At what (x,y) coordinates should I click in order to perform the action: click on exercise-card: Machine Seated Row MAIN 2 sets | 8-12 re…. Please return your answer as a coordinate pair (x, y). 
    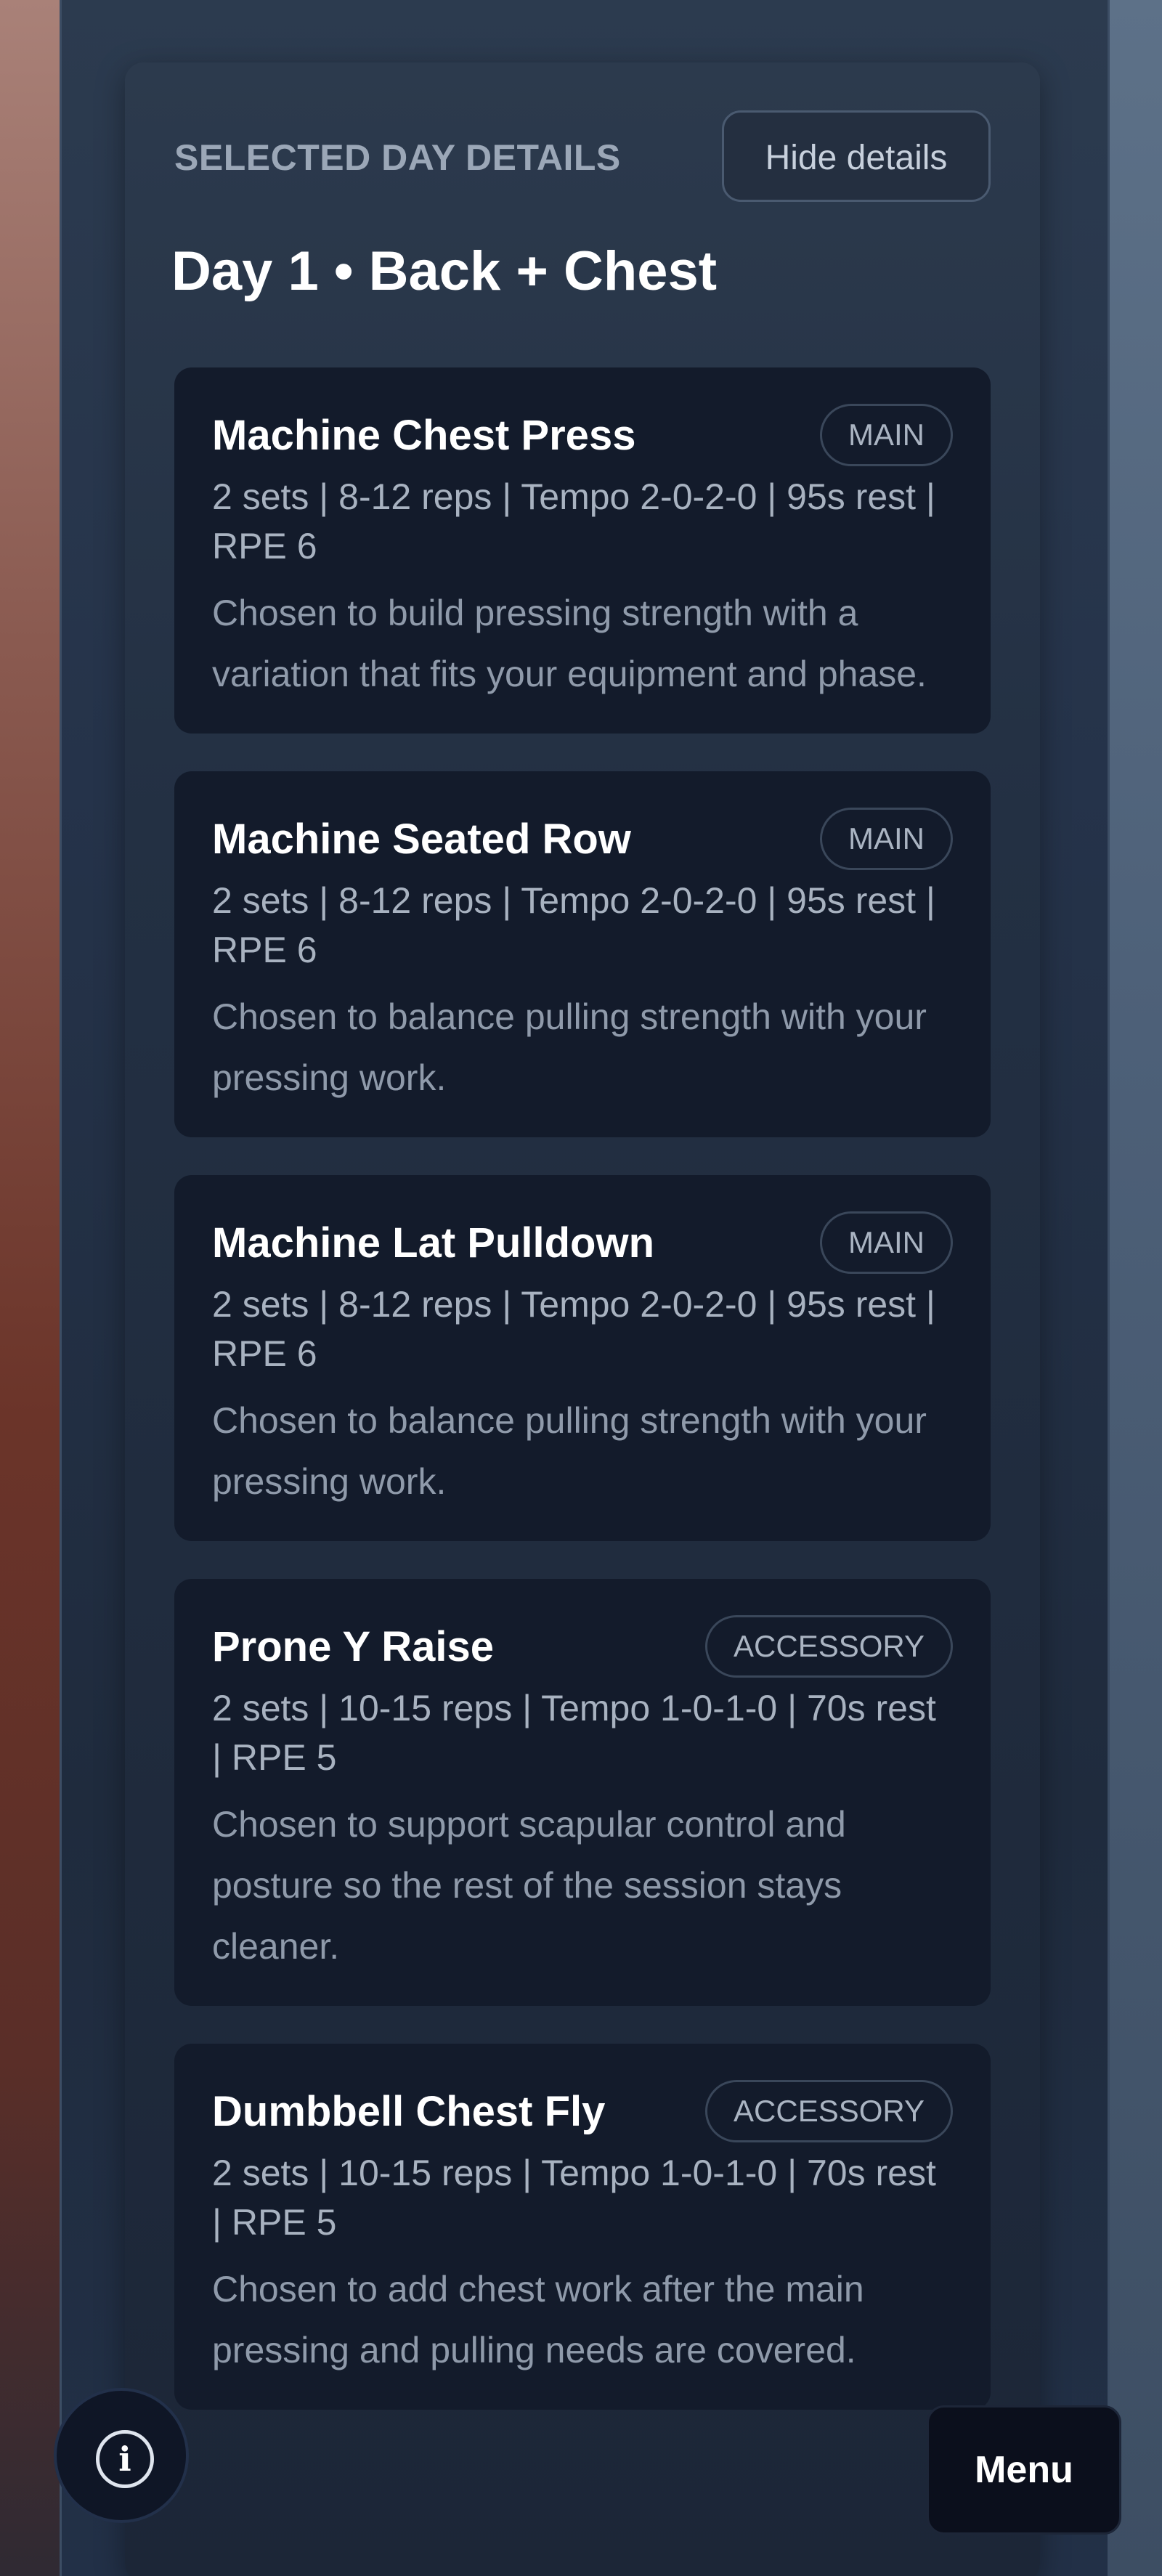
    Looking at the image, I should click on (582, 954).